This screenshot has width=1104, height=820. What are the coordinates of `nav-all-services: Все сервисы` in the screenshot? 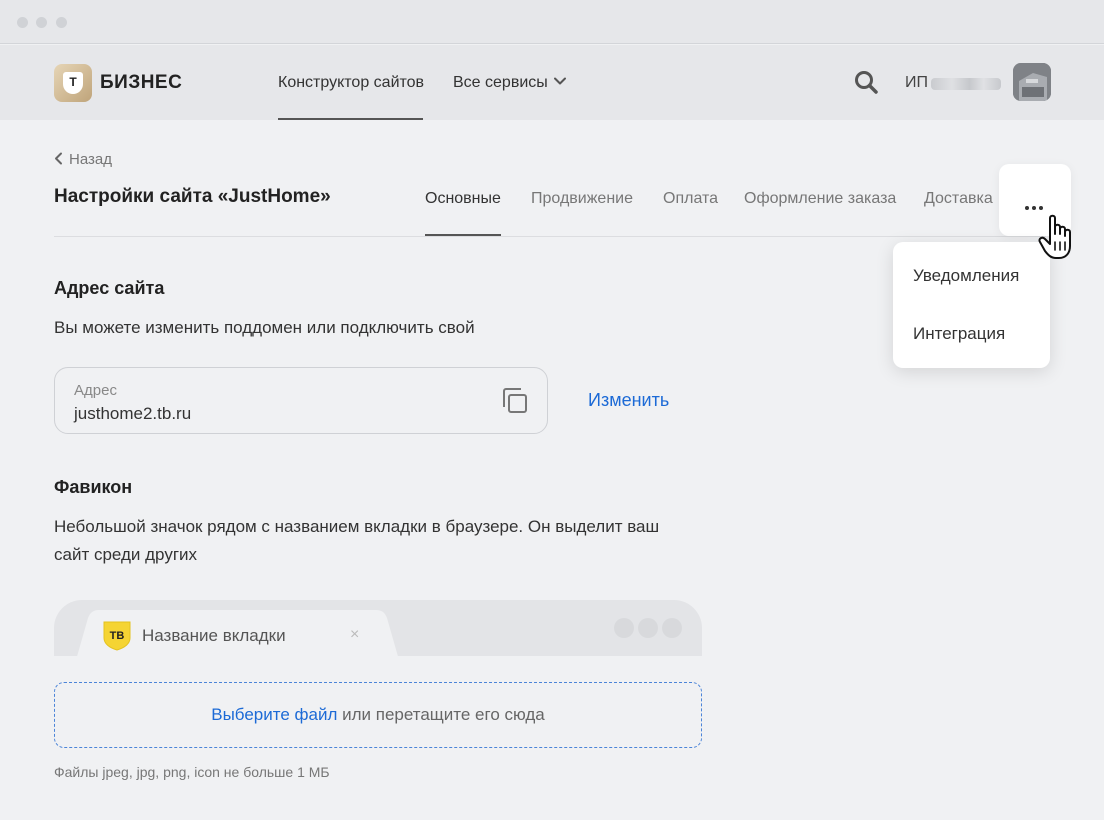 It's located at (509, 83).